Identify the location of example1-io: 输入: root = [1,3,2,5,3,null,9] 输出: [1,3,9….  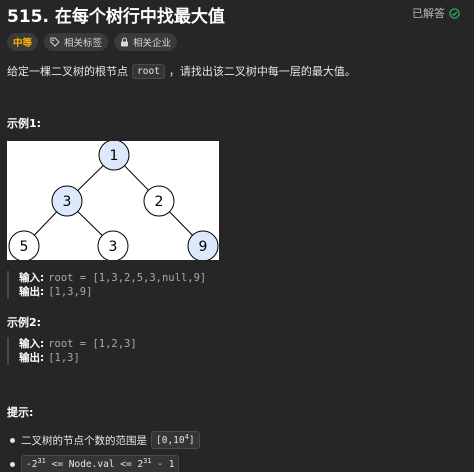
(106, 285).